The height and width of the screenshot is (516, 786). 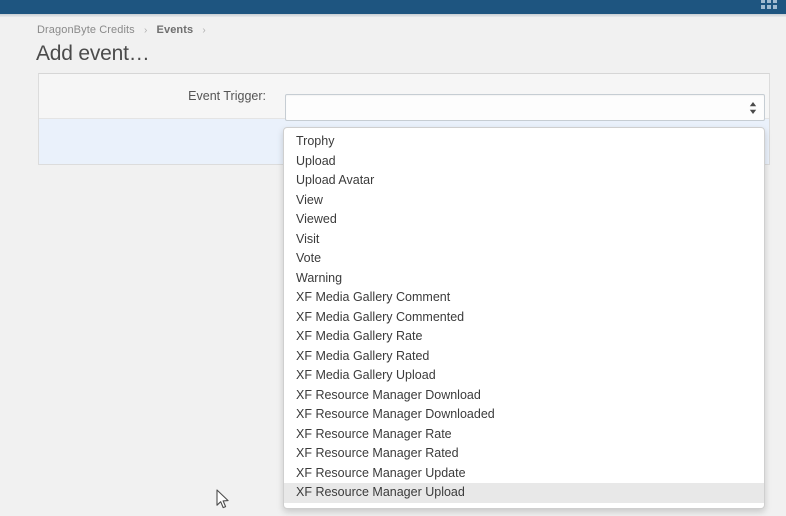 I want to click on dropdown-option: XF Resource Manager Rate, so click(x=524, y=435).